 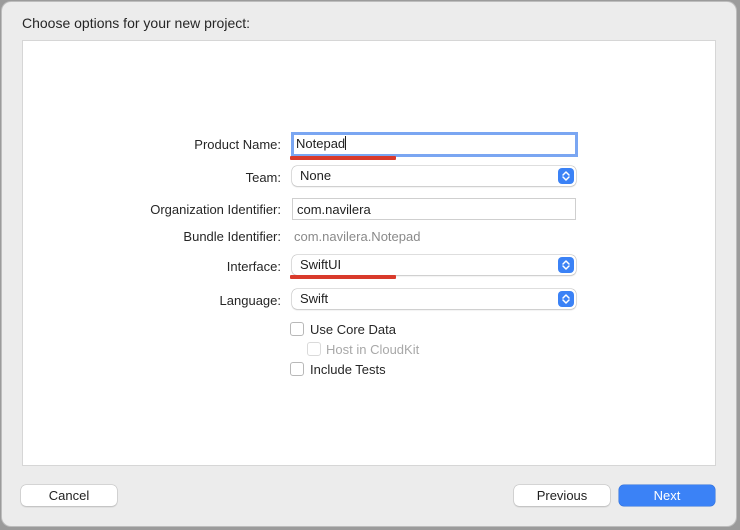 What do you see at coordinates (667, 495) in the screenshot?
I see `next-button: Next` at bounding box center [667, 495].